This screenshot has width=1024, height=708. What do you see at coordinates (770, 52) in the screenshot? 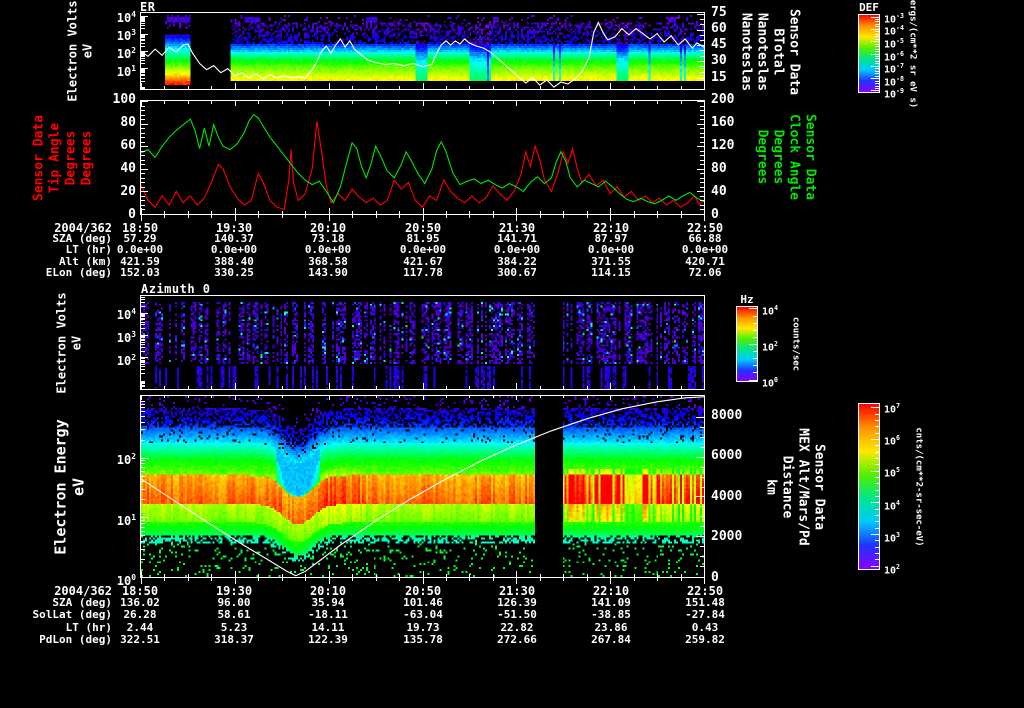
I see `btotal-y2-axis-label: Sensor Data BTotal Nanoteslas Nanoteslas` at bounding box center [770, 52].